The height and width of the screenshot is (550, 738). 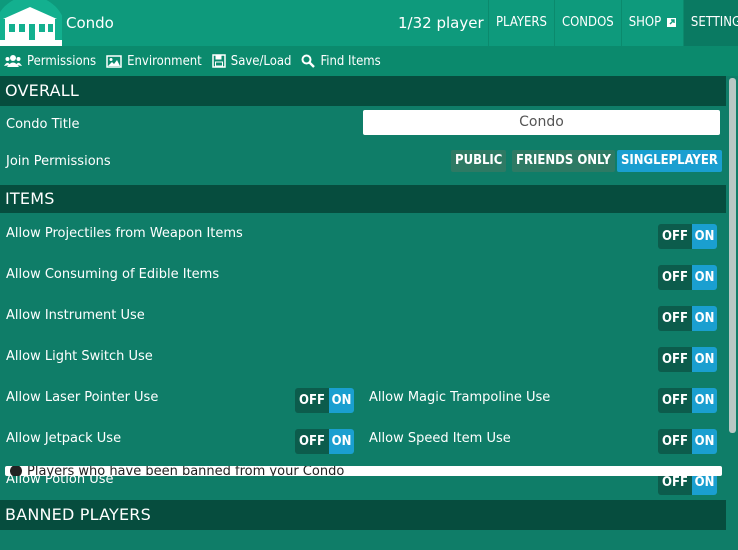 I want to click on tab-environment: Environment, so click(x=154, y=61).